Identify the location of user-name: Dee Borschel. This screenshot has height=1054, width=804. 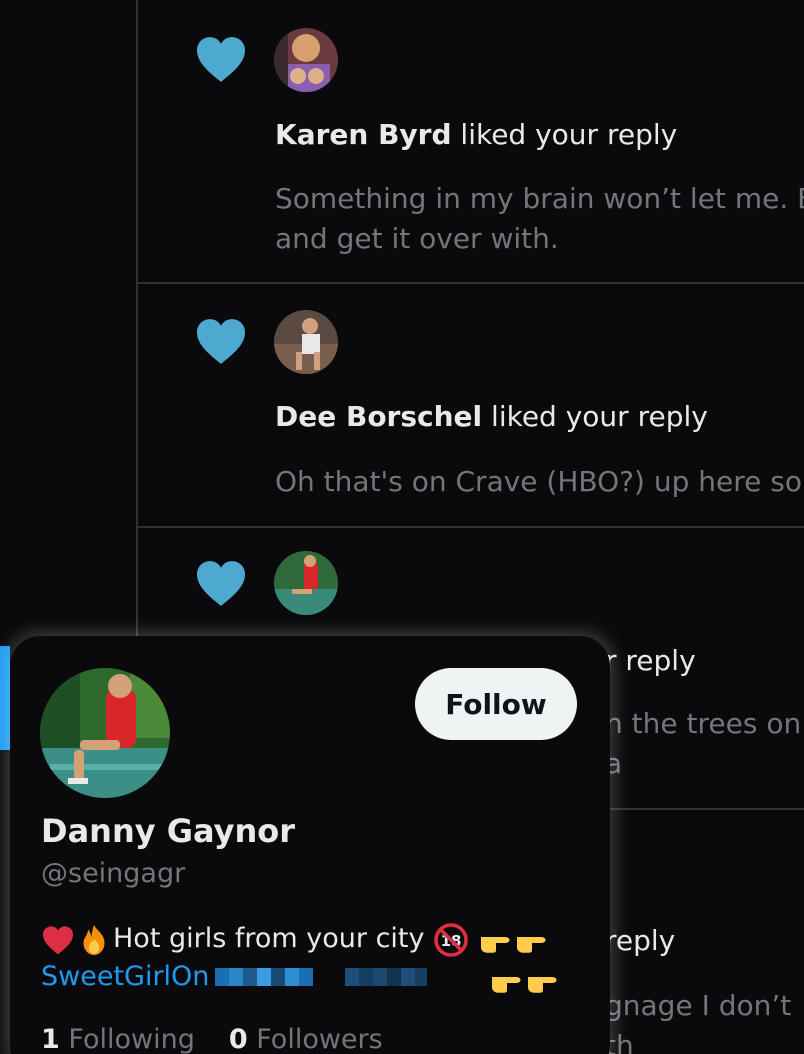
(378, 416).